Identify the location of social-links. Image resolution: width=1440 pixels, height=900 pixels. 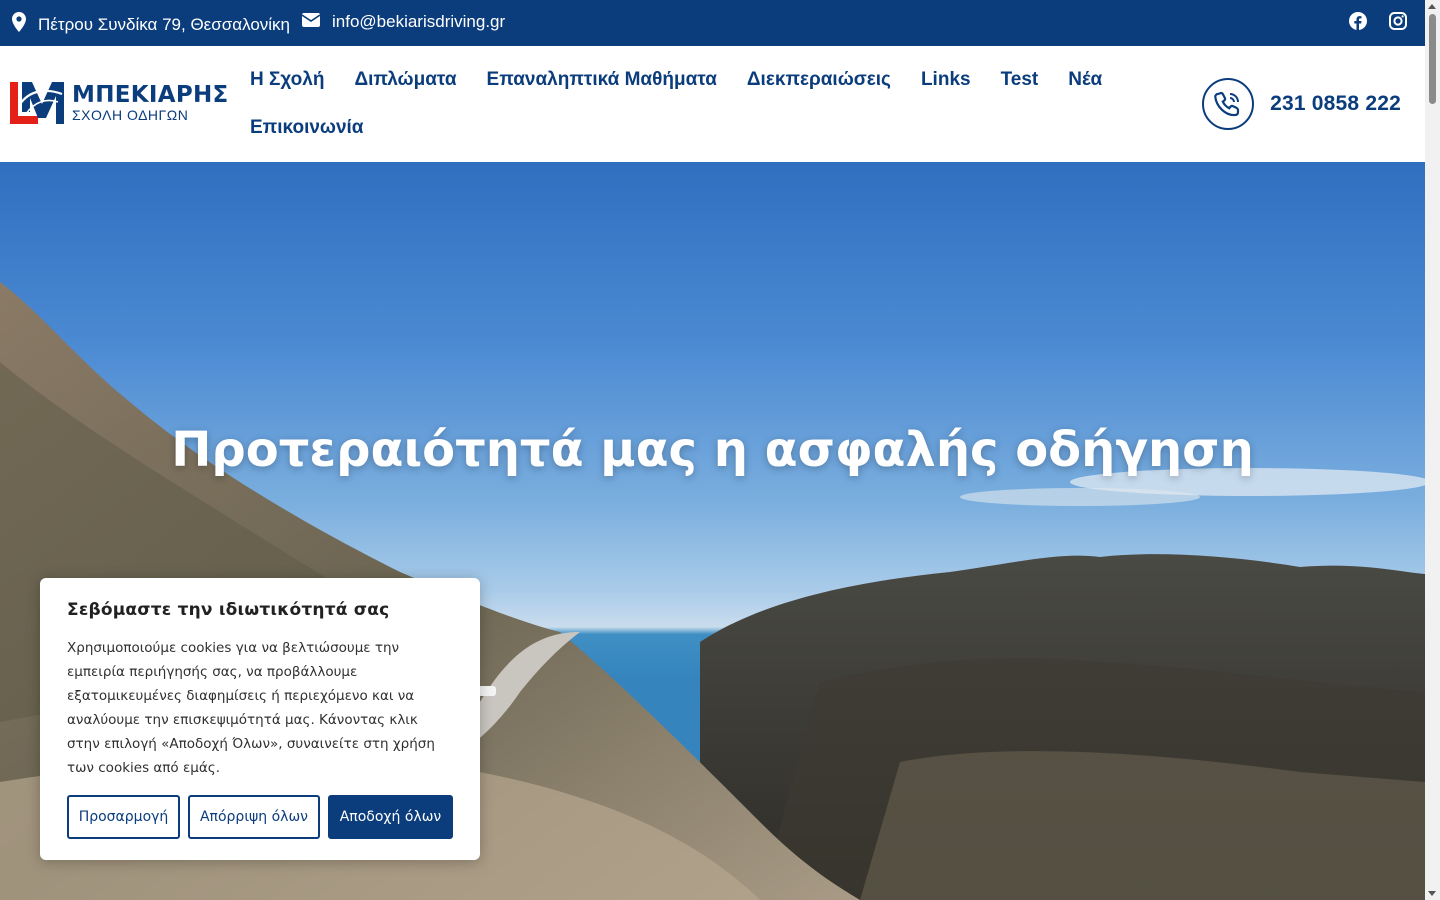
(1378, 23).